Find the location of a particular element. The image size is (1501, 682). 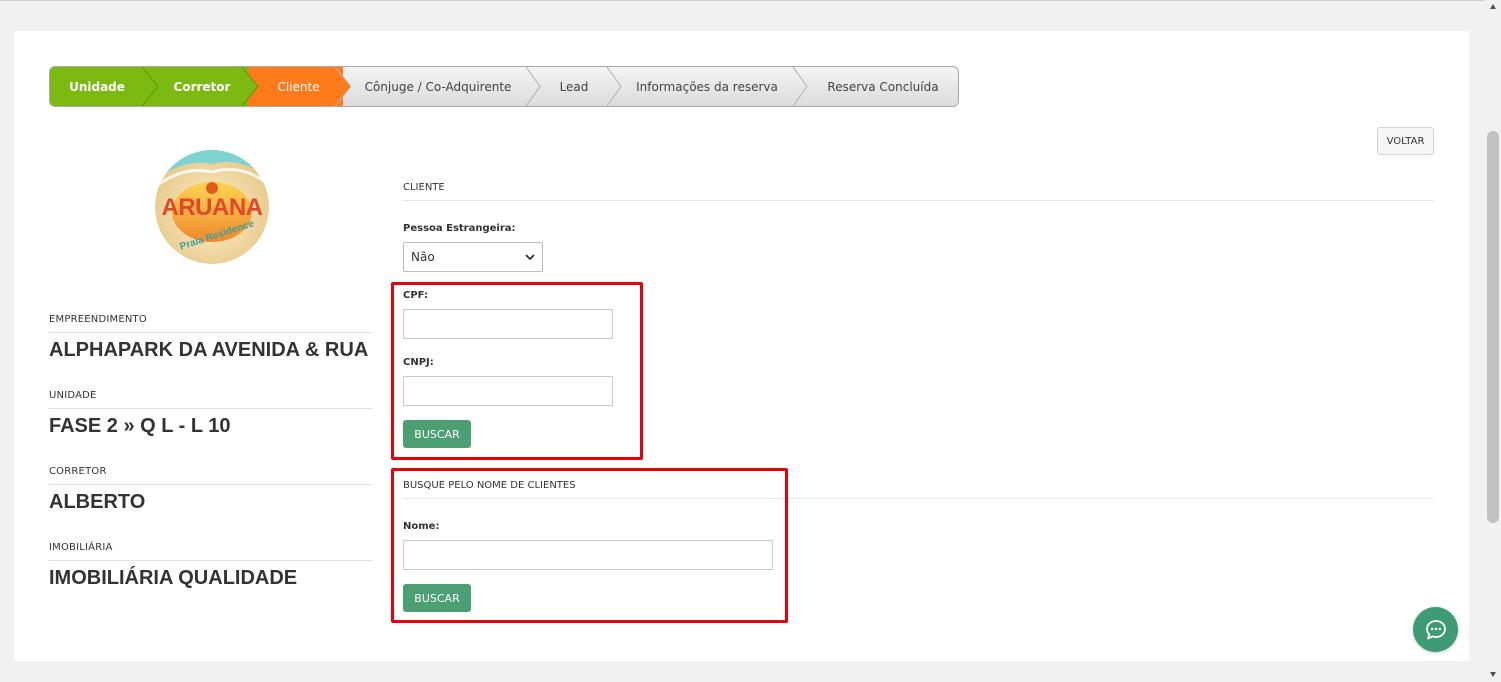

chat-bubble-icon is located at coordinates (1435, 629).